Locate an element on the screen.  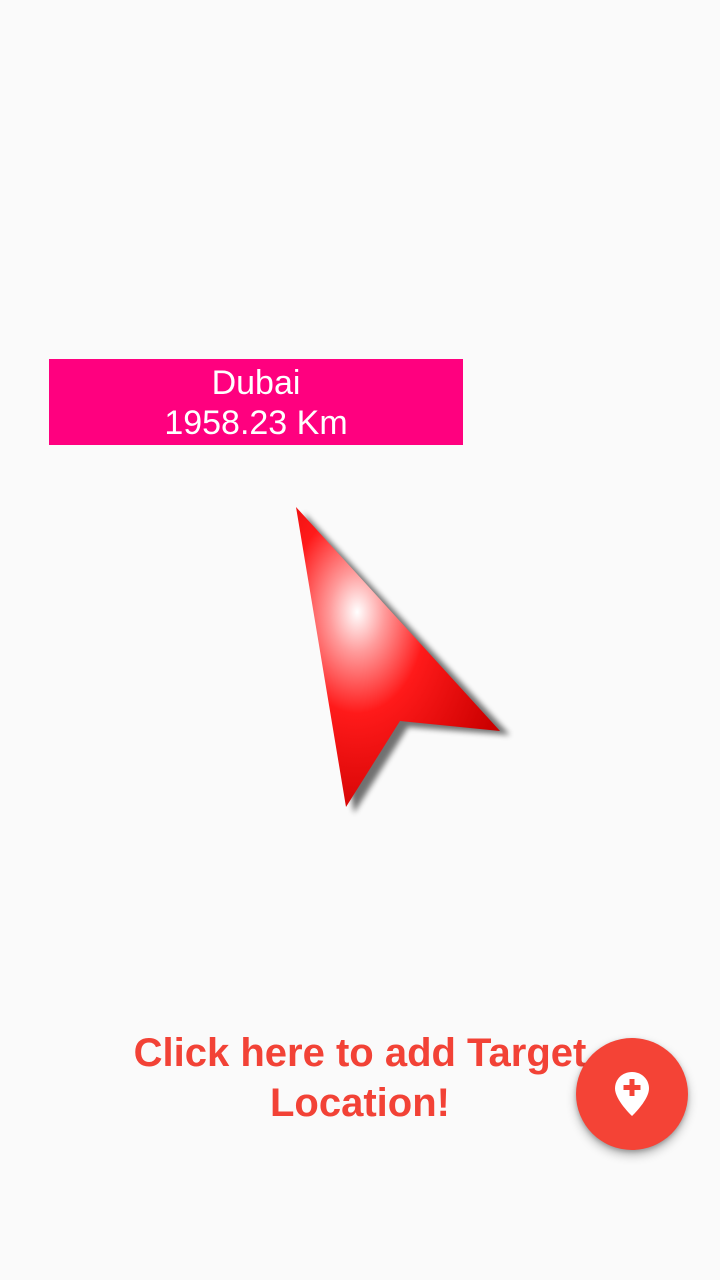
target-name: Dubai is located at coordinates (256, 383).